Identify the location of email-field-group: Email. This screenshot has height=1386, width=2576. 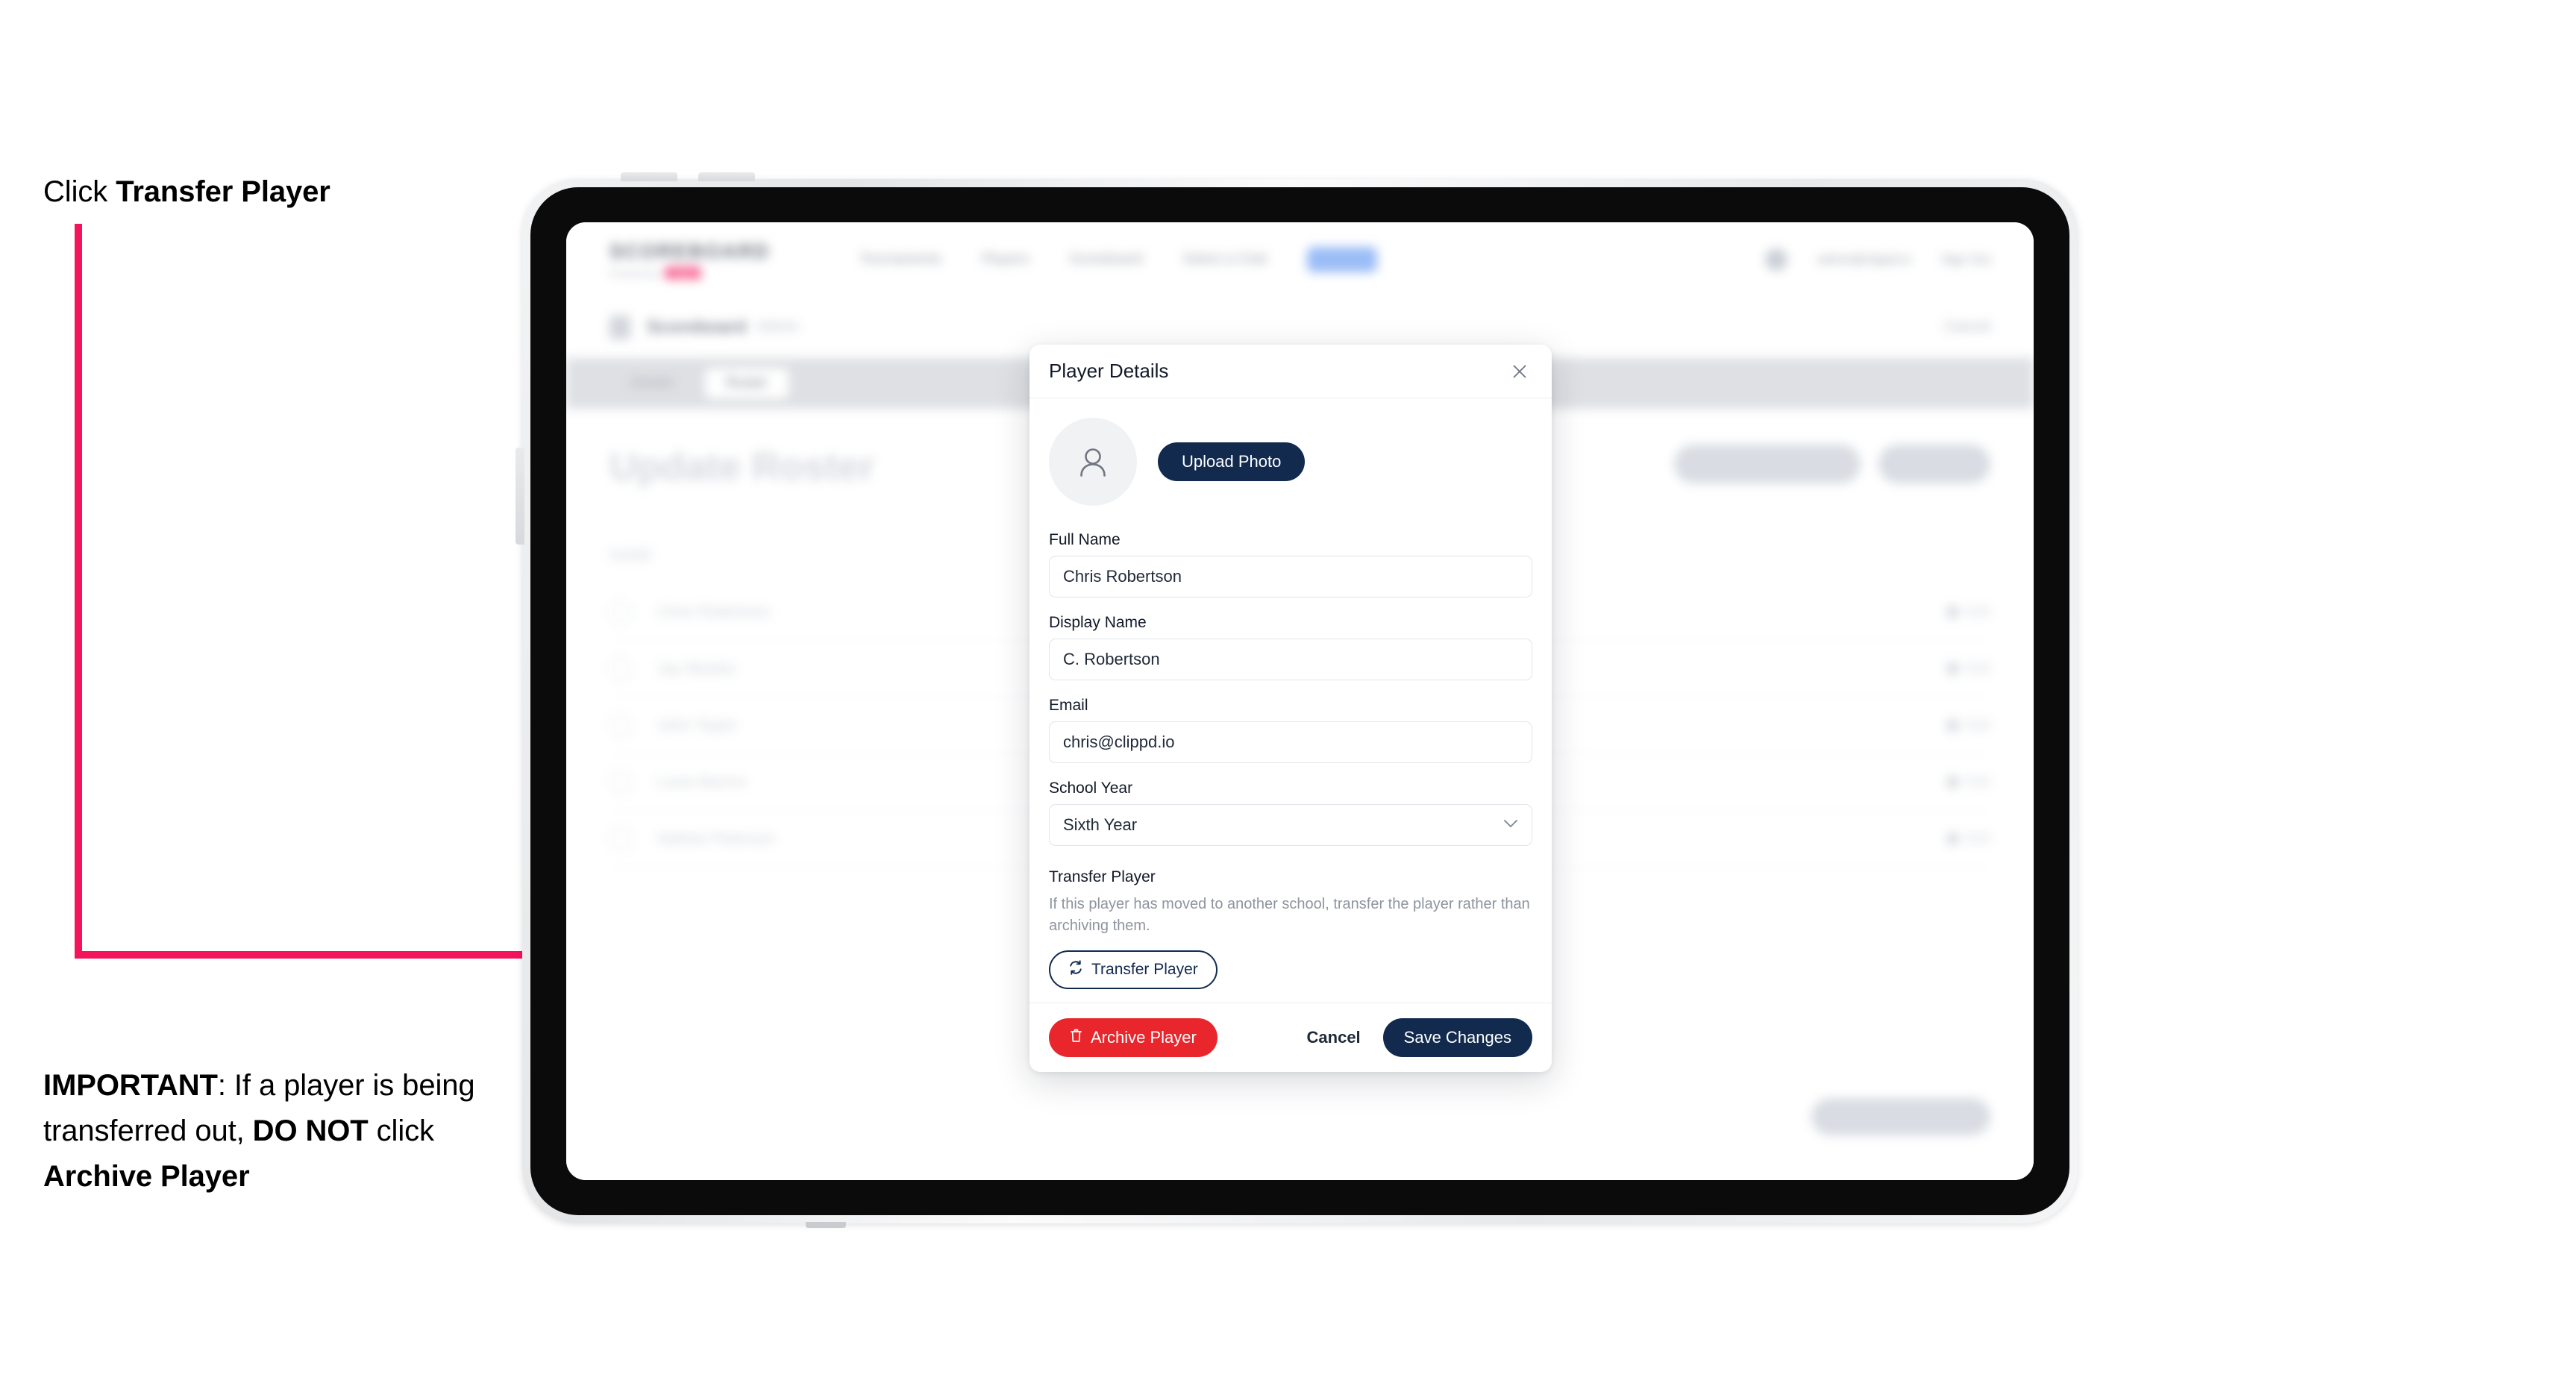
(1290, 730).